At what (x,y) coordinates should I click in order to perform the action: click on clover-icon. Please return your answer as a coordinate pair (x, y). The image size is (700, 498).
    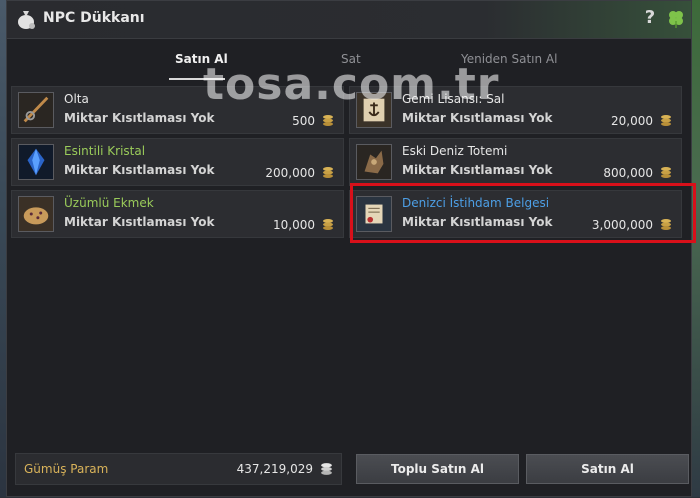
    Looking at the image, I should click on (676, 19).